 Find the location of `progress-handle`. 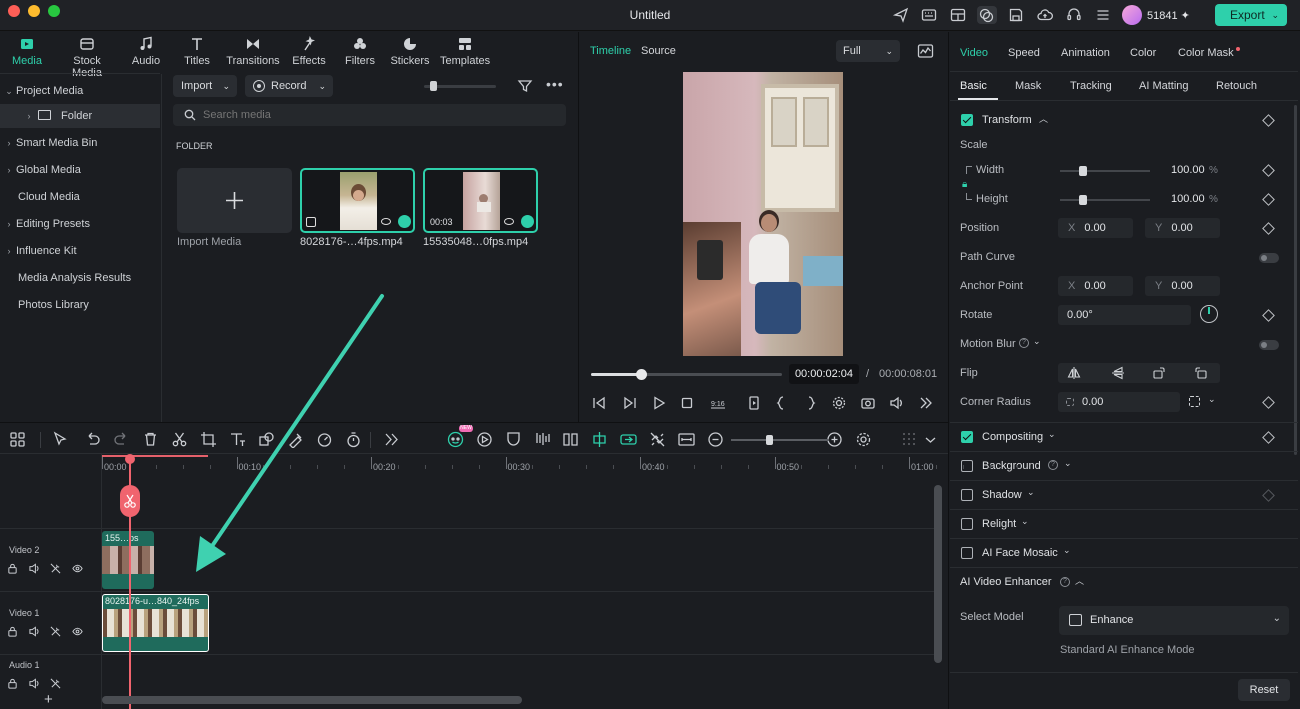

progress-handle is located at coordinates (641, 374).